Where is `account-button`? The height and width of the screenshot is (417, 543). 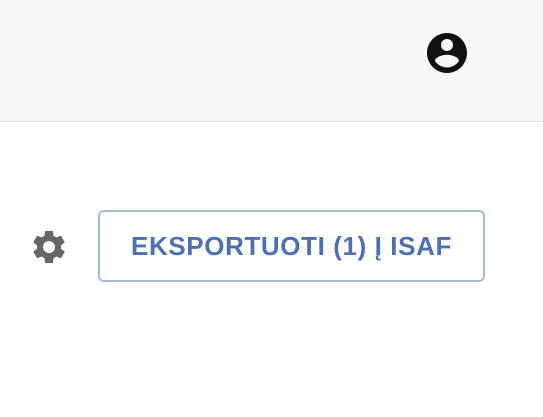 account-button is located at coordinates (447, 53).